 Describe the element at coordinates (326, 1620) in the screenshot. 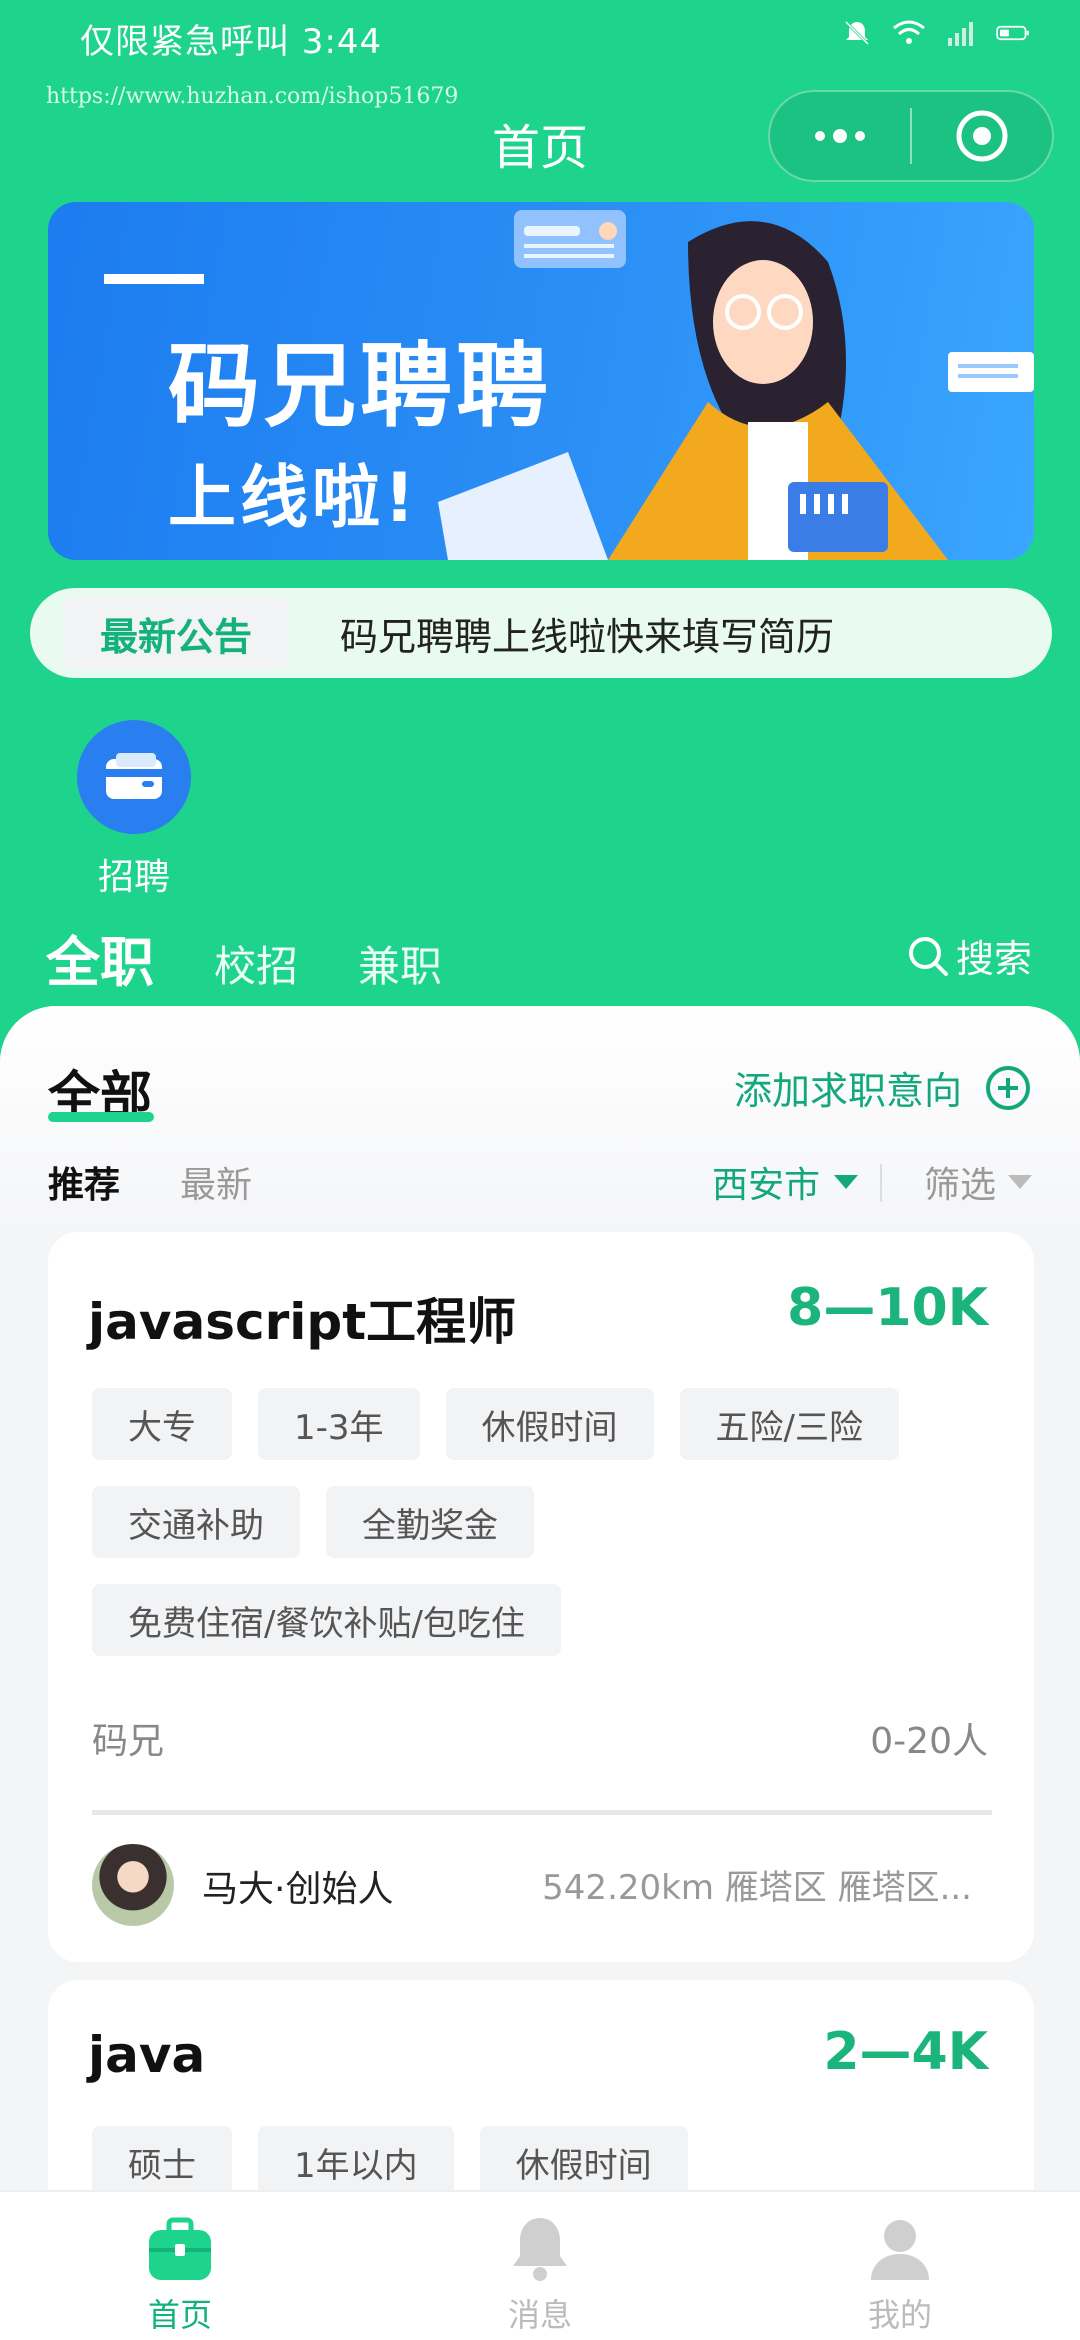

I see `job-tag: 免费住宿/餐饮补贴/包吃住` at that location.